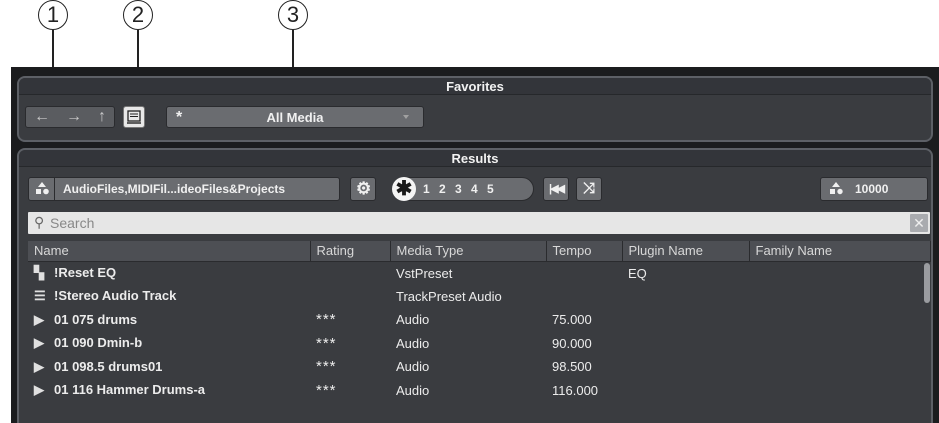  What do you see at coordinates (169, 251) in the screenshot?
I see `column-header-name: Name` at bounding box center [169, 251].